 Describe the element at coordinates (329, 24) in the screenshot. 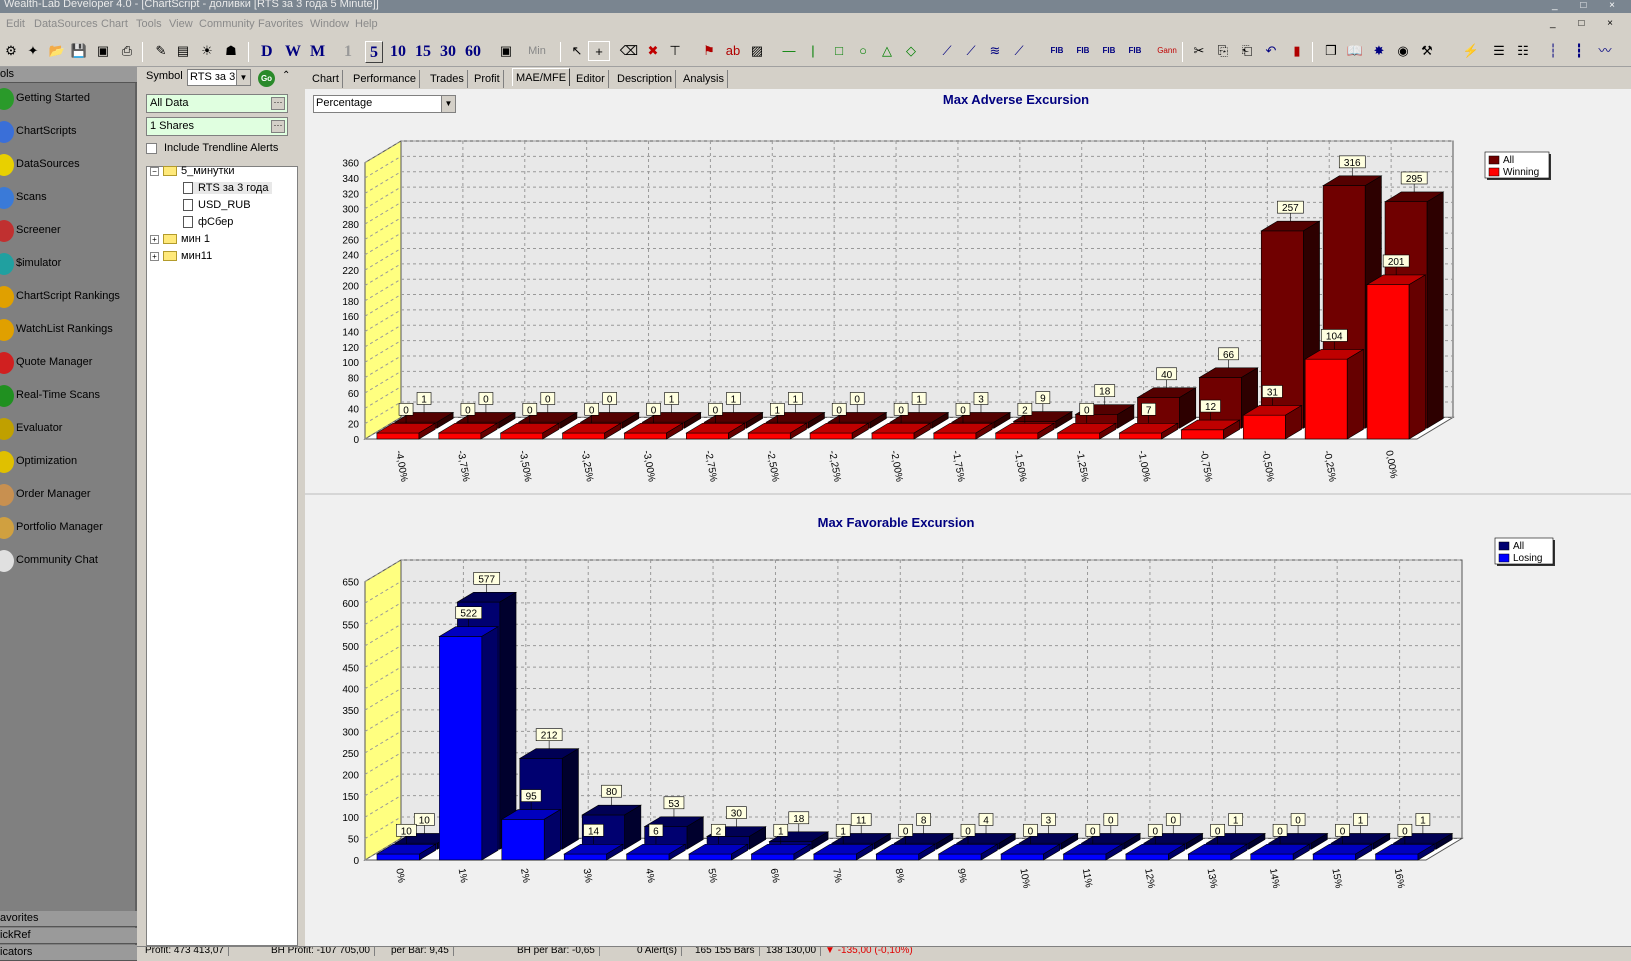

I see `menu-window: Window` at that location.